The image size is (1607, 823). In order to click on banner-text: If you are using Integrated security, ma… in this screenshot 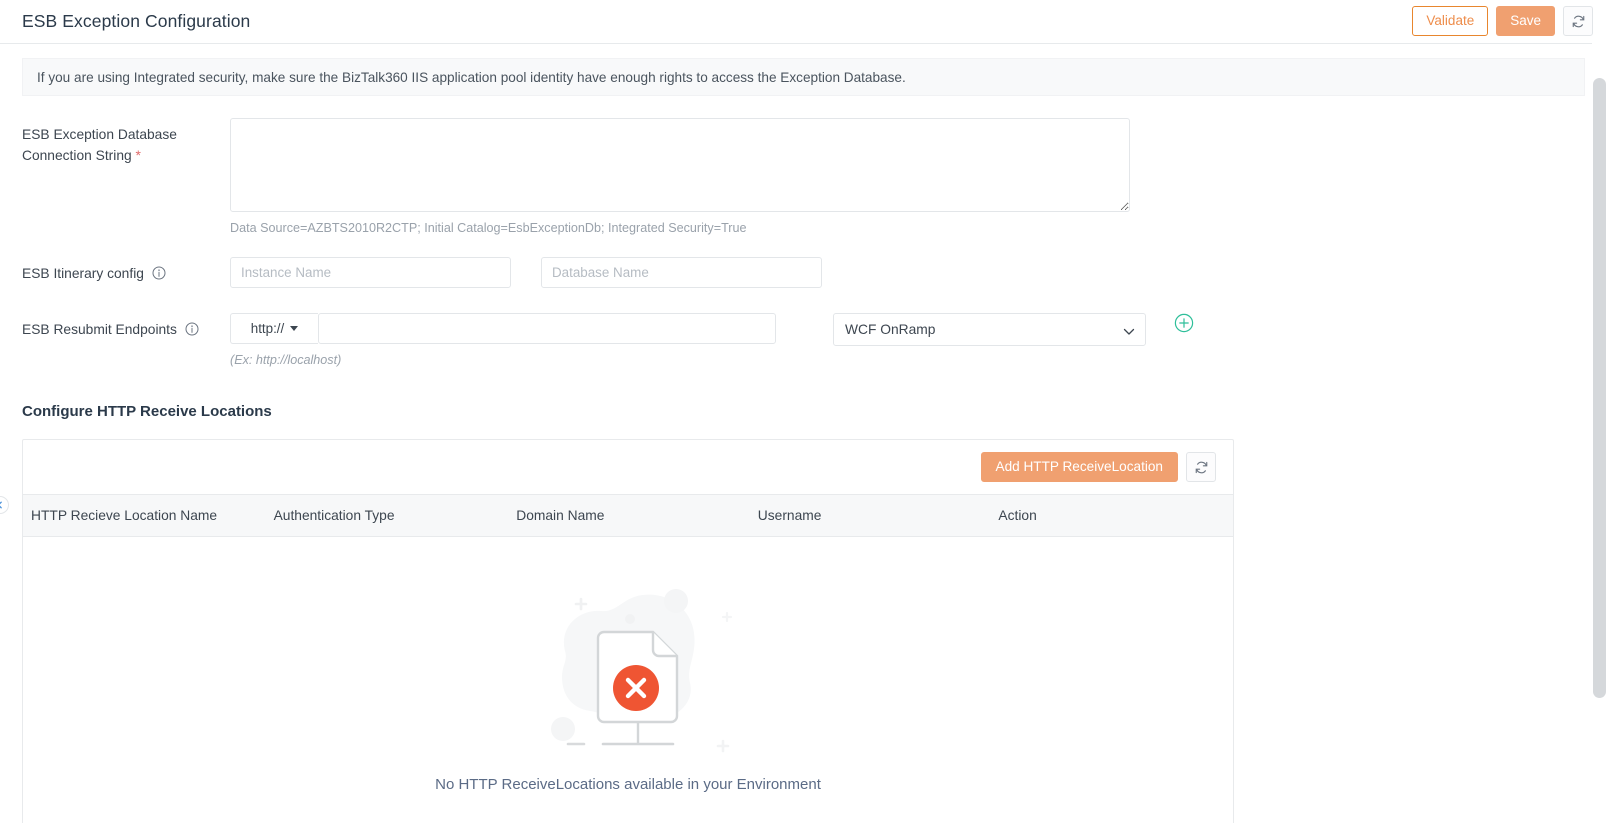, I will do `click(471, 77)`.